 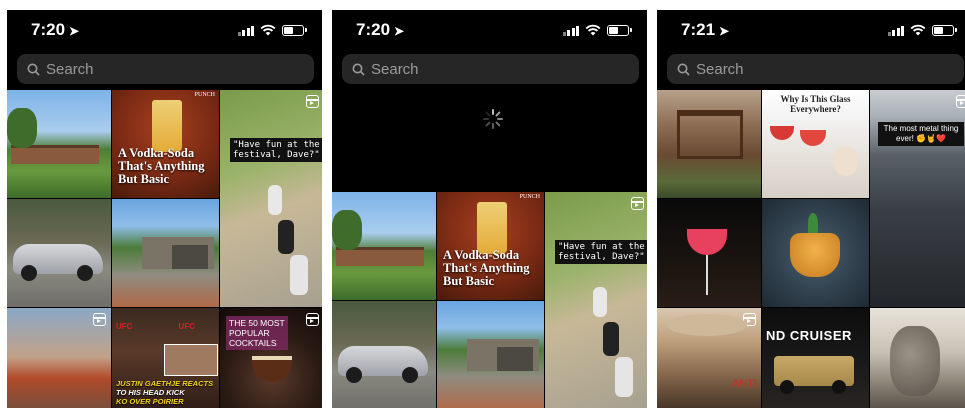 I want to click on sign-text: ANTI, so click(x=744, y=384).